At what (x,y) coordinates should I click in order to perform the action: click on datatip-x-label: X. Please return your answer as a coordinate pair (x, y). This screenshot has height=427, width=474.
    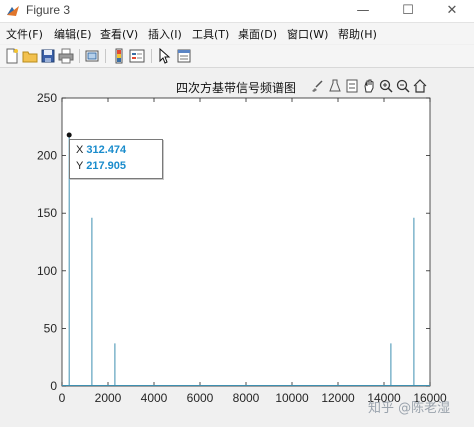
    Looking at the image, I should click on (80, 150).